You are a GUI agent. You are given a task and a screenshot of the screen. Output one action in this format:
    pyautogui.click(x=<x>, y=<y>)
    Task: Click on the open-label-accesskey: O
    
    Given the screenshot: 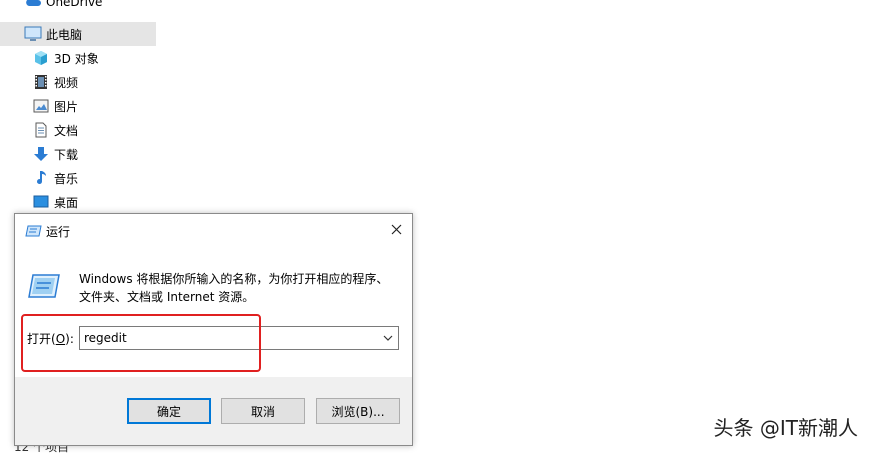 What is the action you would take?
    pyautogui.click(x=60, y=339)
    